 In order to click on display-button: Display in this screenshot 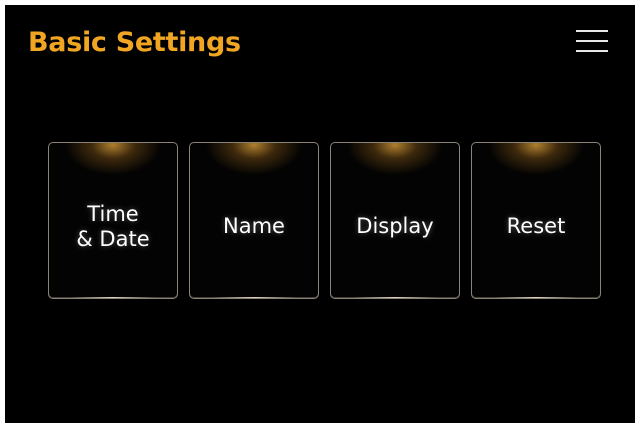, I will do `click(395, 220)`.